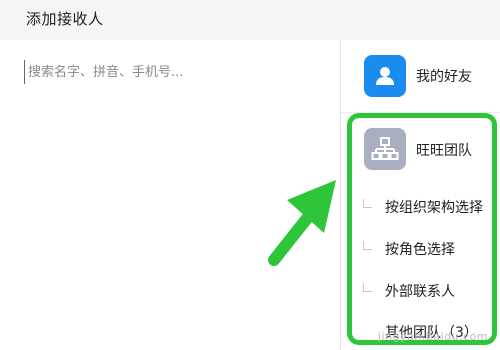 This screenshot has height=350, width=500. What do you see at coordinates (250, 20) in the screenshot?
I see `dialog-header: 添加接收人` at bounding box center [250, 20].